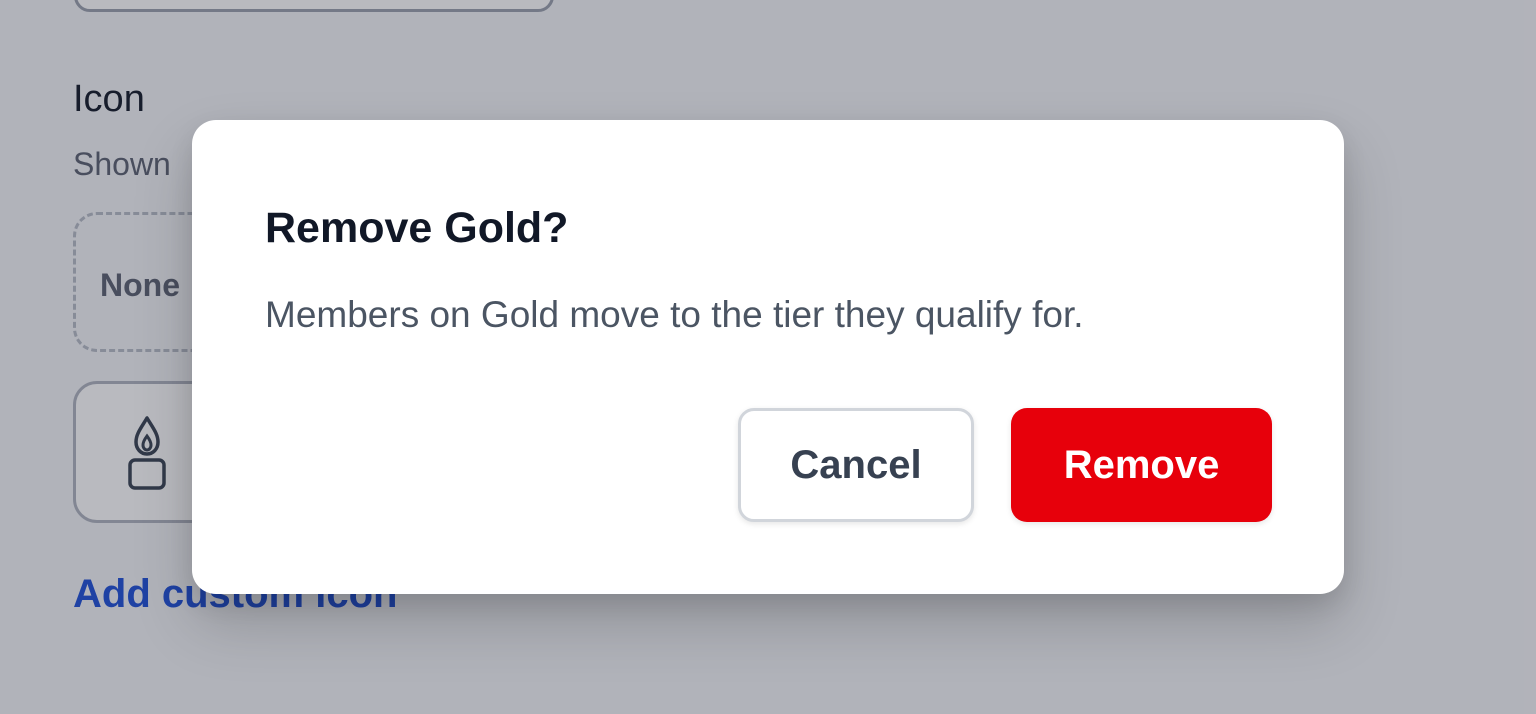 This screenshot has width=1536, height=714. I want to click on remove-button: Remove, so click(1141, 465).